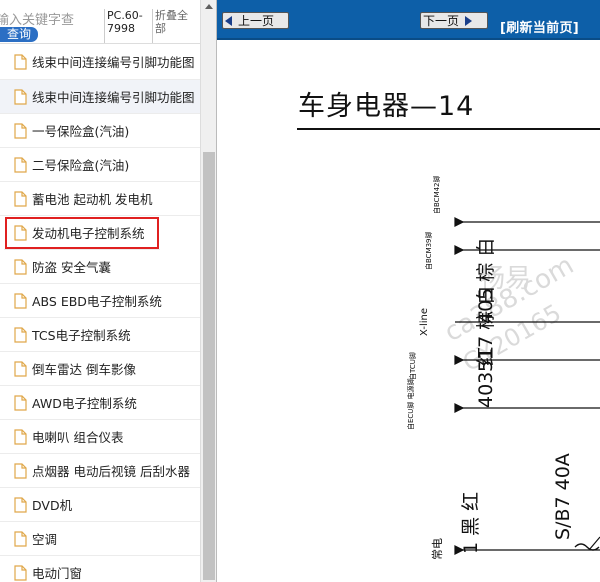  I want to click on next-page-button: 下一页, so click(454, 20).